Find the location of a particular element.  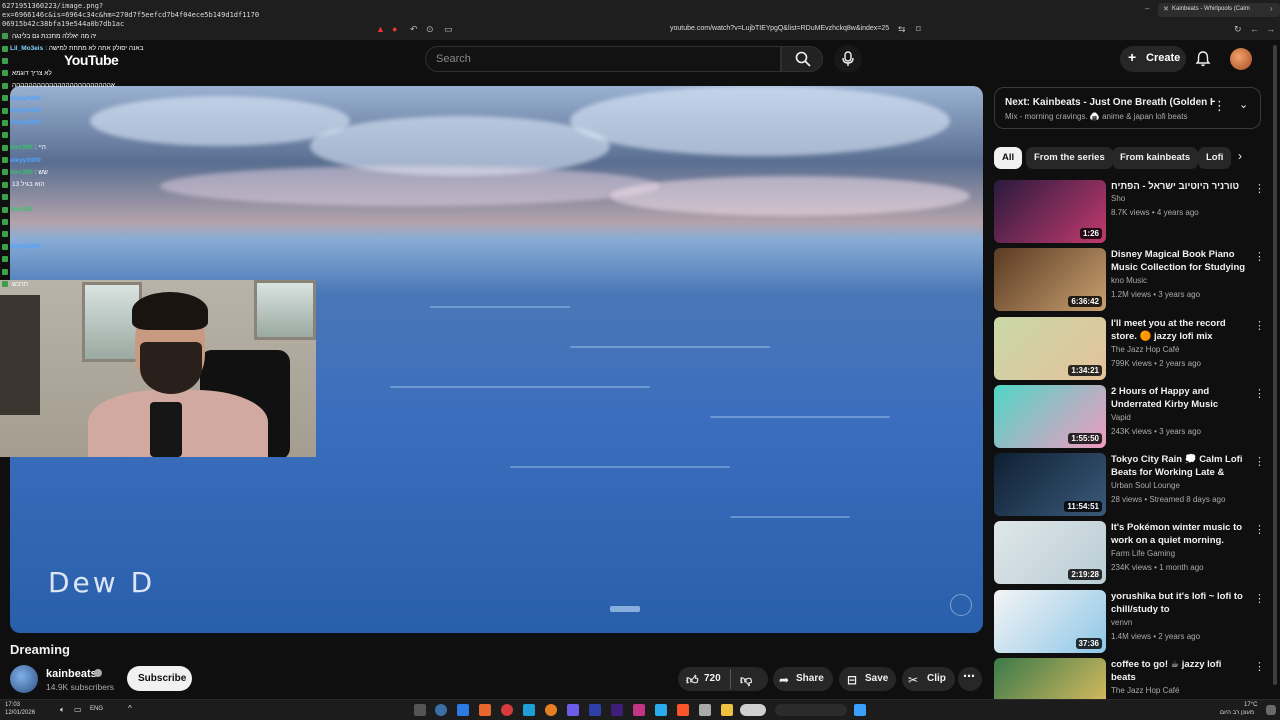

video-thumbnail: 1:34:21 is located at coordinates (1050, 348).